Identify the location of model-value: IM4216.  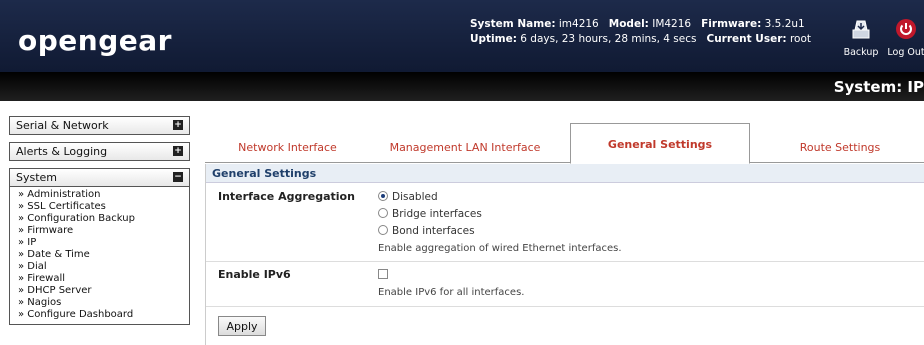
(672, 24).